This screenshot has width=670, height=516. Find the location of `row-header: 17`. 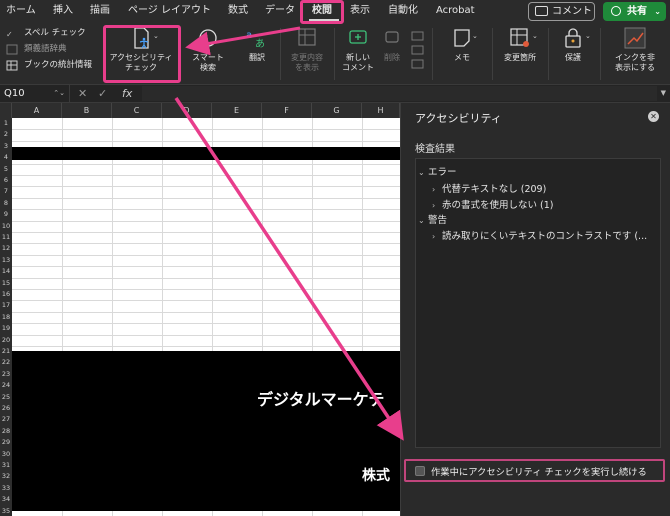

row-header: 17 is located at coordinates (6, 305).